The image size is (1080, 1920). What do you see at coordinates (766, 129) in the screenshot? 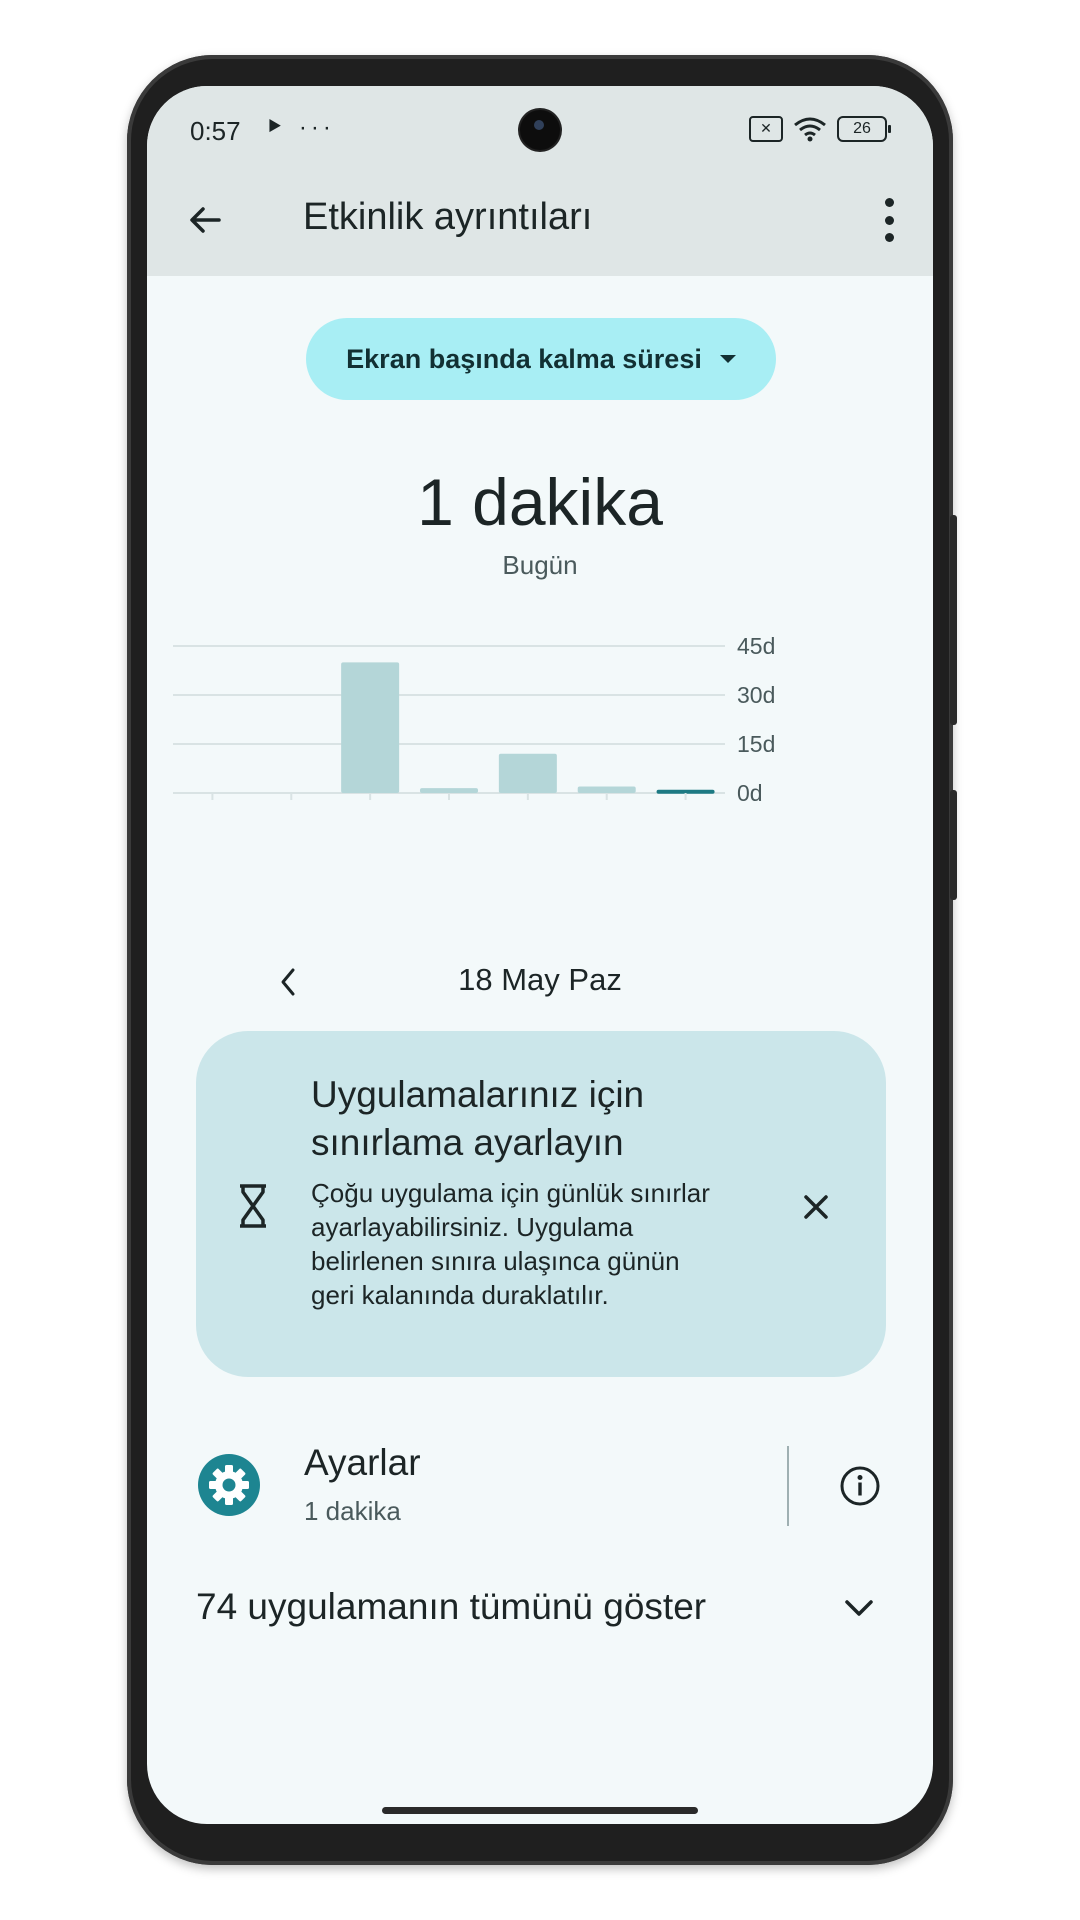
I see `no-sim-icon: ✕` at bounding box center [766, 129].